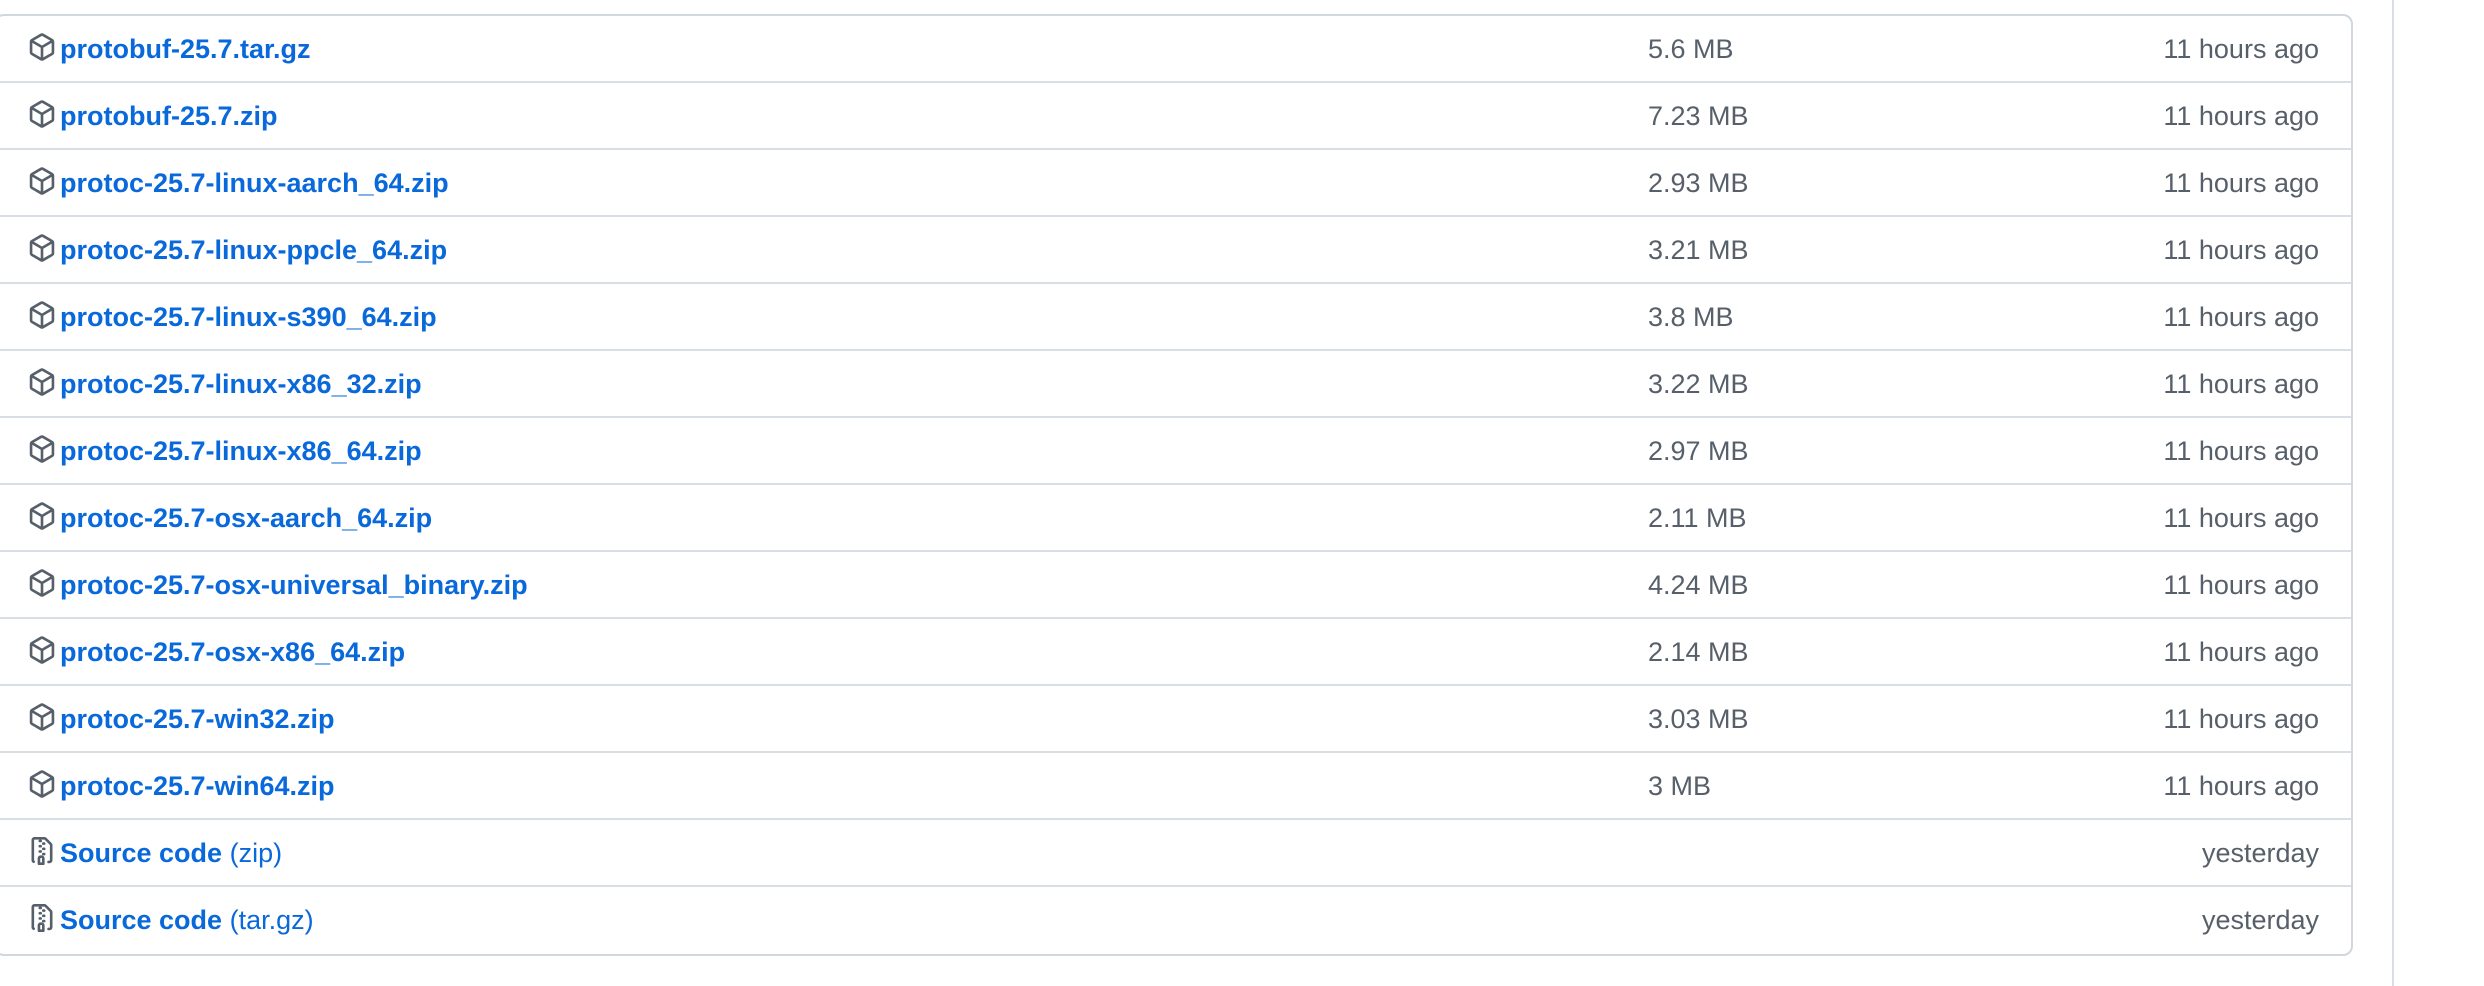 The width and height of the screenshot is (2484, 986). I want to click on asset-size: 2.93 MB, so click(1698, 183).